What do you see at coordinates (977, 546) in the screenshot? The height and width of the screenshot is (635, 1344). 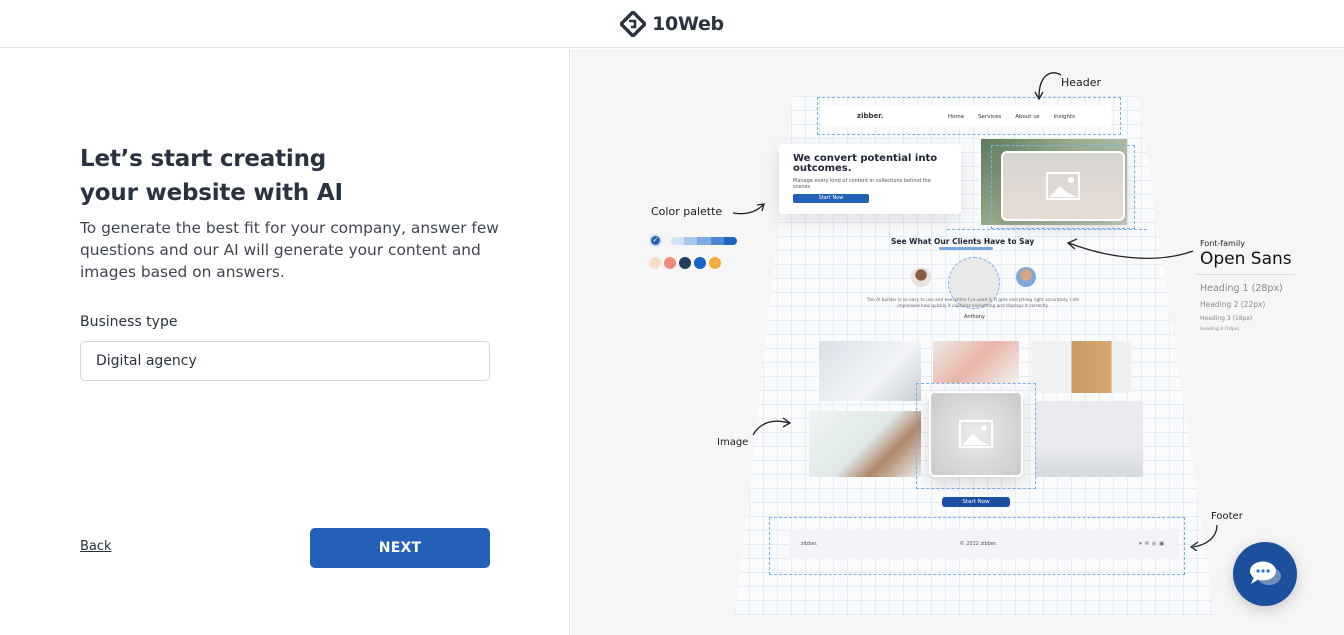 I see `footer-dashed-outline` at bounding box center [977, 546].